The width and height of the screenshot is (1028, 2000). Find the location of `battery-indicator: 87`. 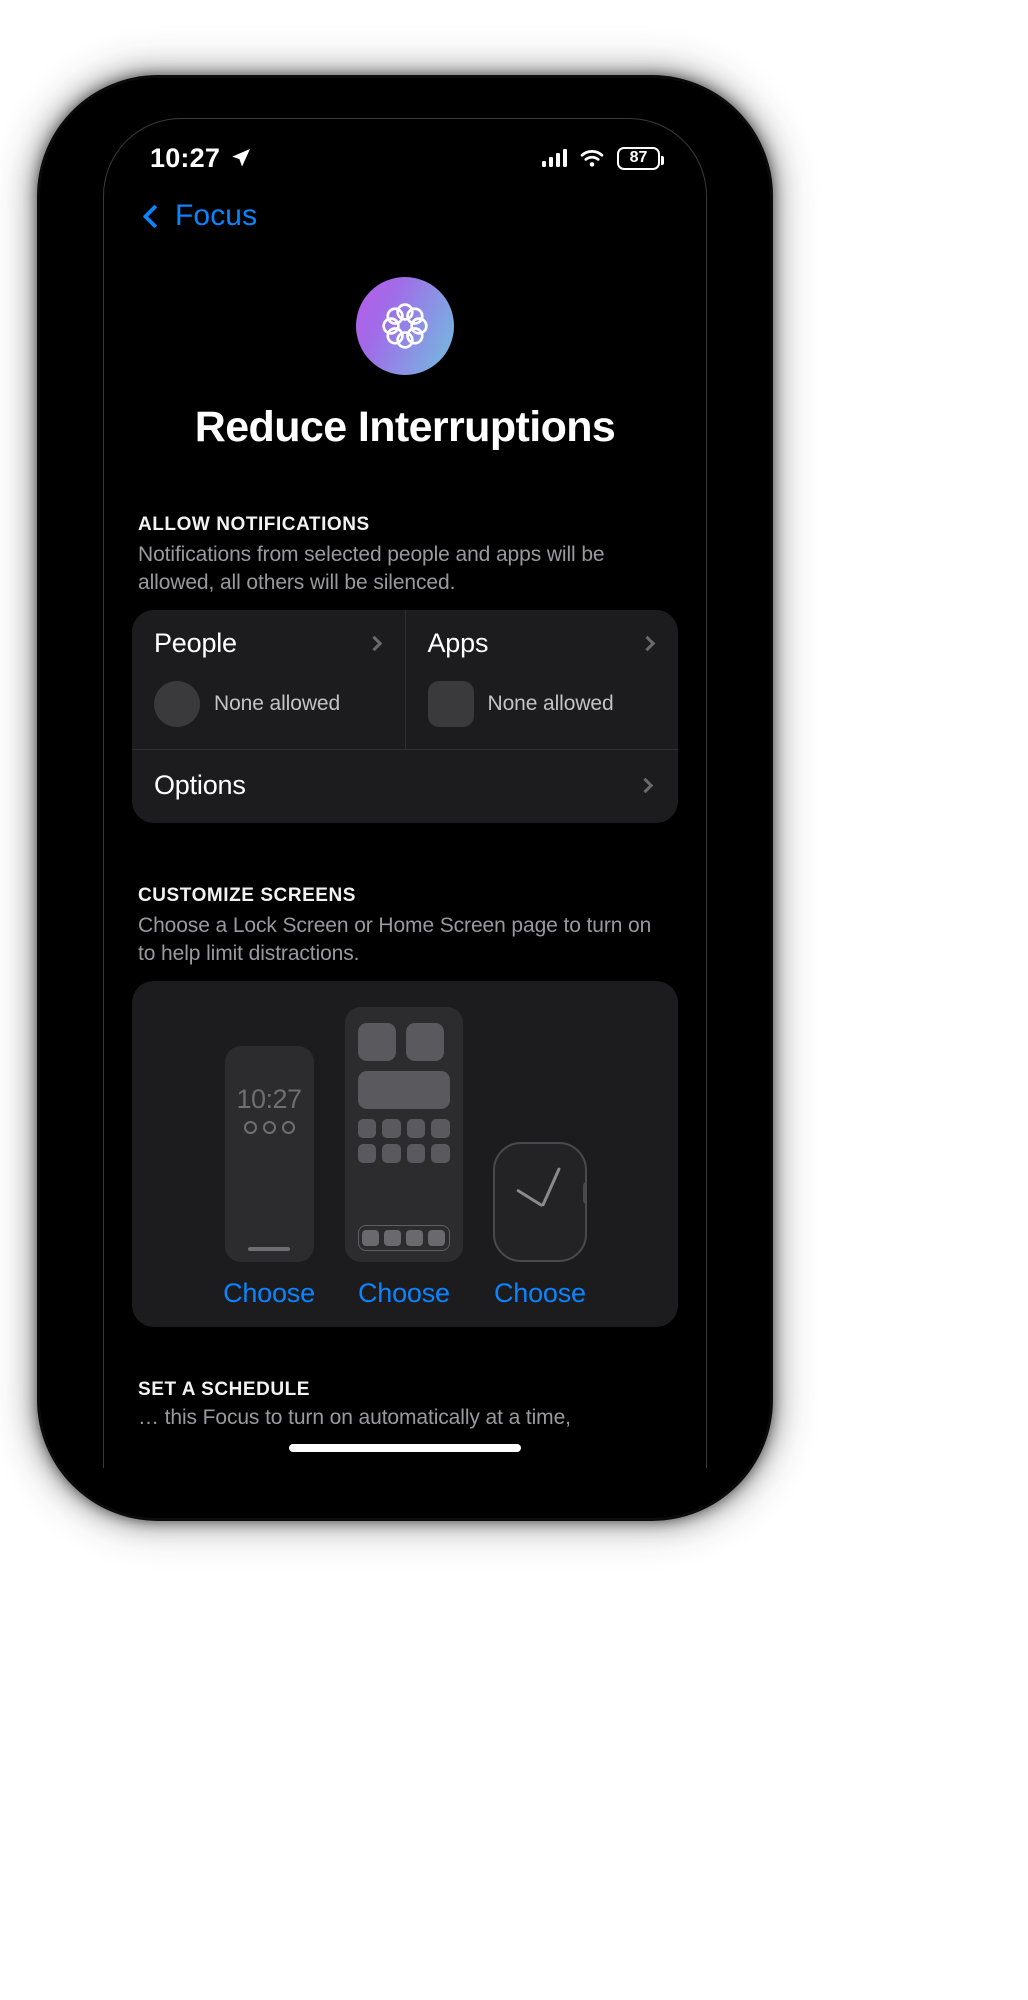

battery-indicator: 87 is located at coordinates (640, 158).